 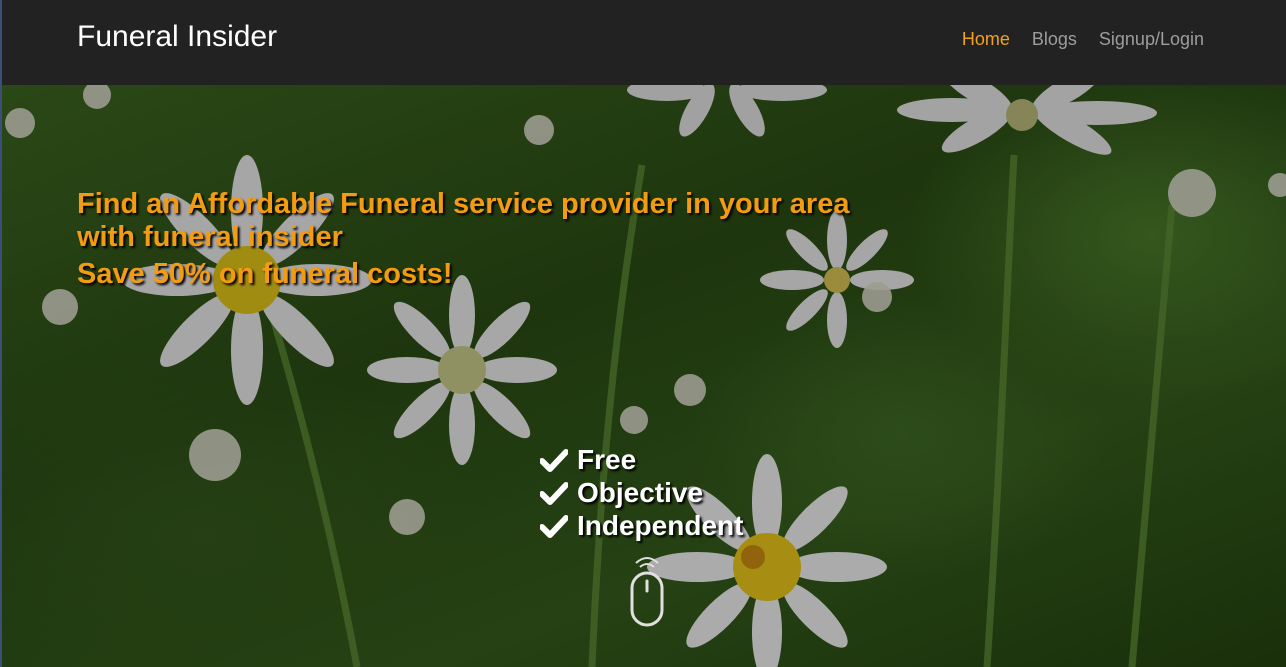 What do you see at coordinates (1151, 39) in the screenshot?
I see `nav-signup-login-link: Signup/Login` at bounding box center [1151, 39].